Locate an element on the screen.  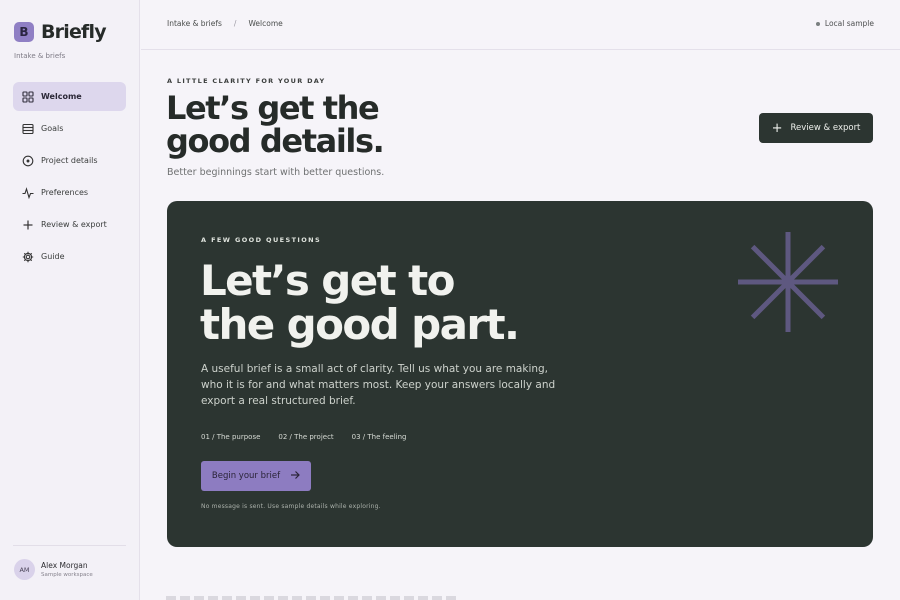
avatar: AM is located at coordinates (24, 569).